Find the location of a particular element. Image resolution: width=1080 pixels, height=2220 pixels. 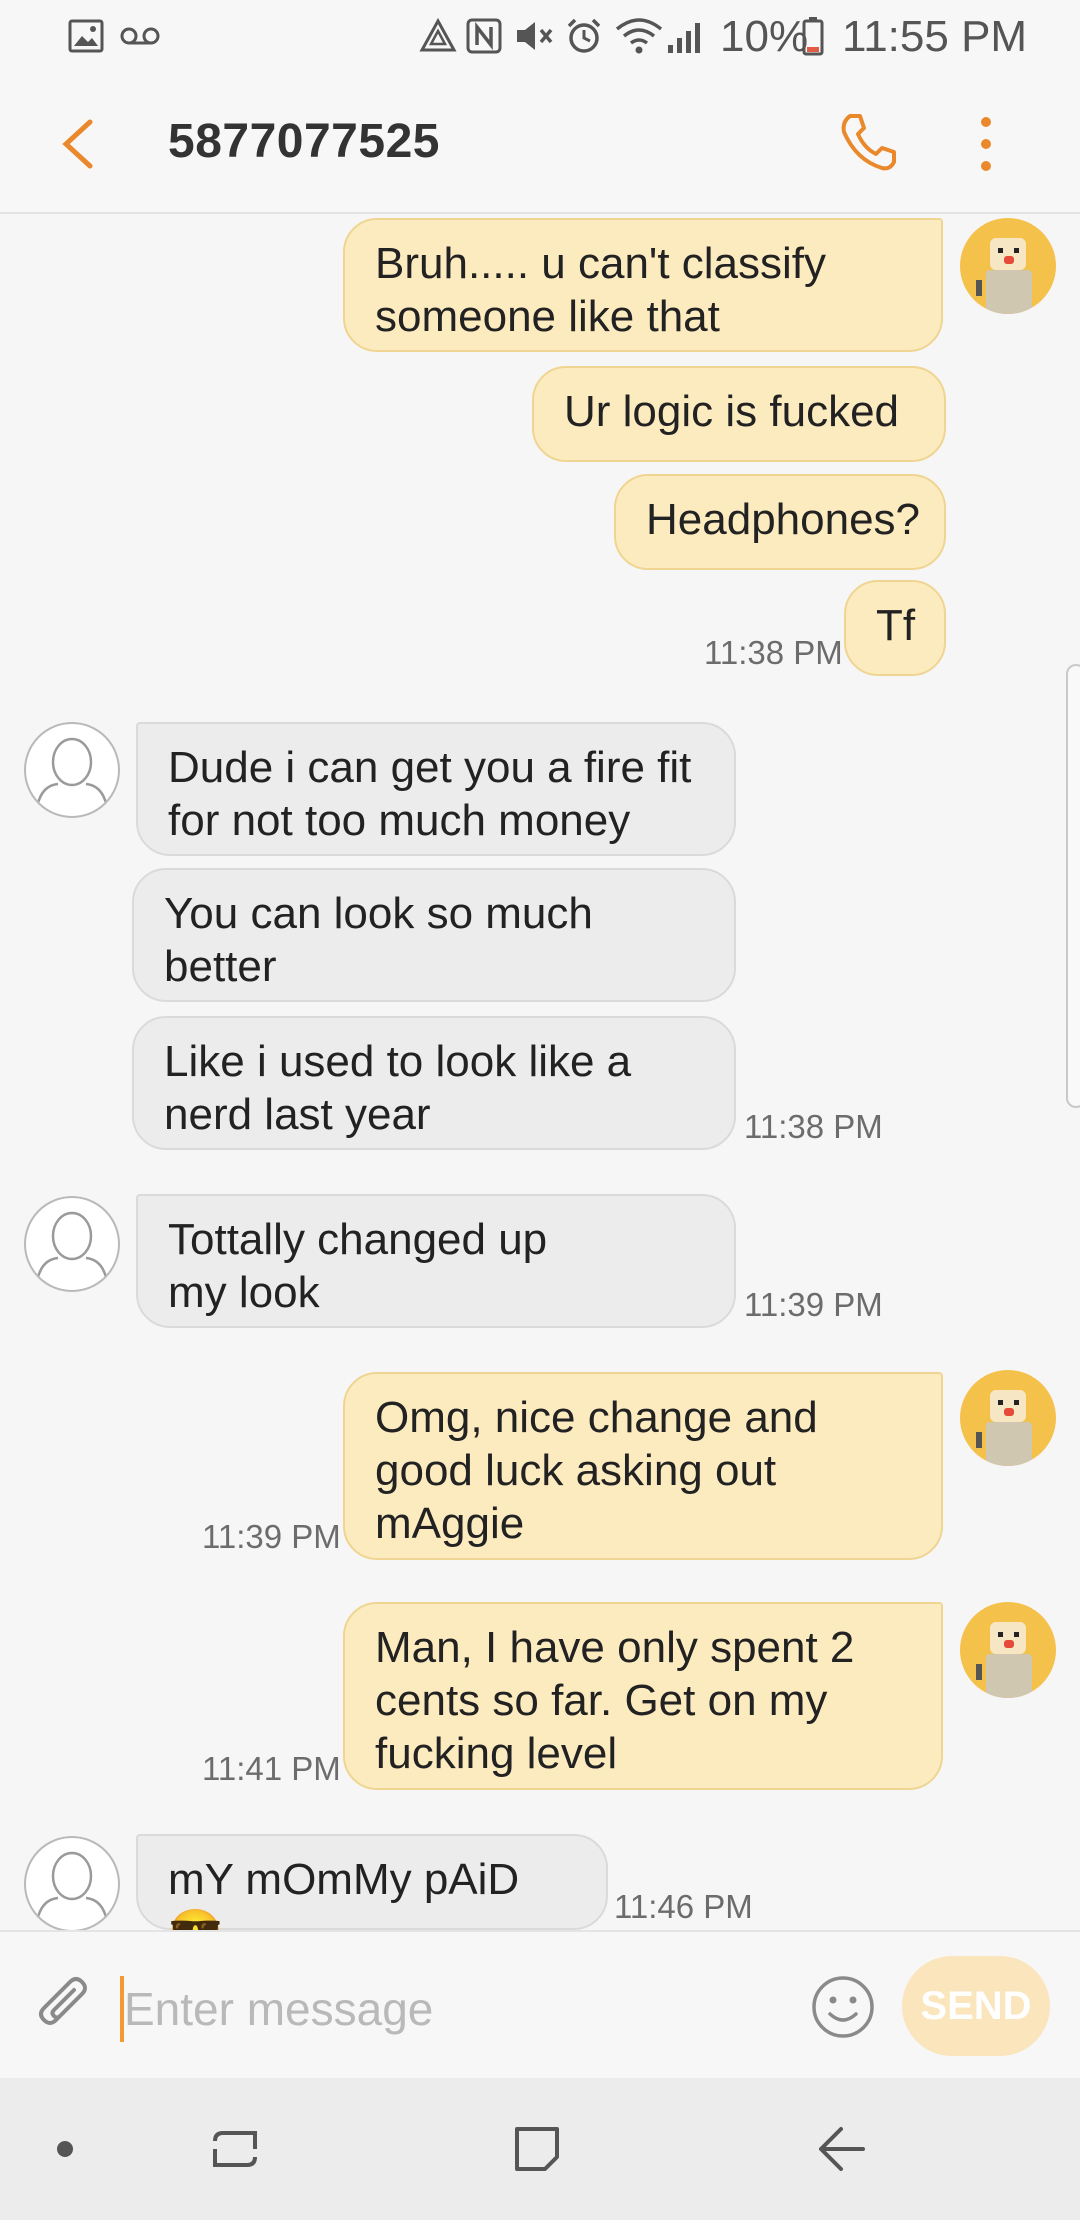

paperclip-icon is located at coordinates (65, 2007).